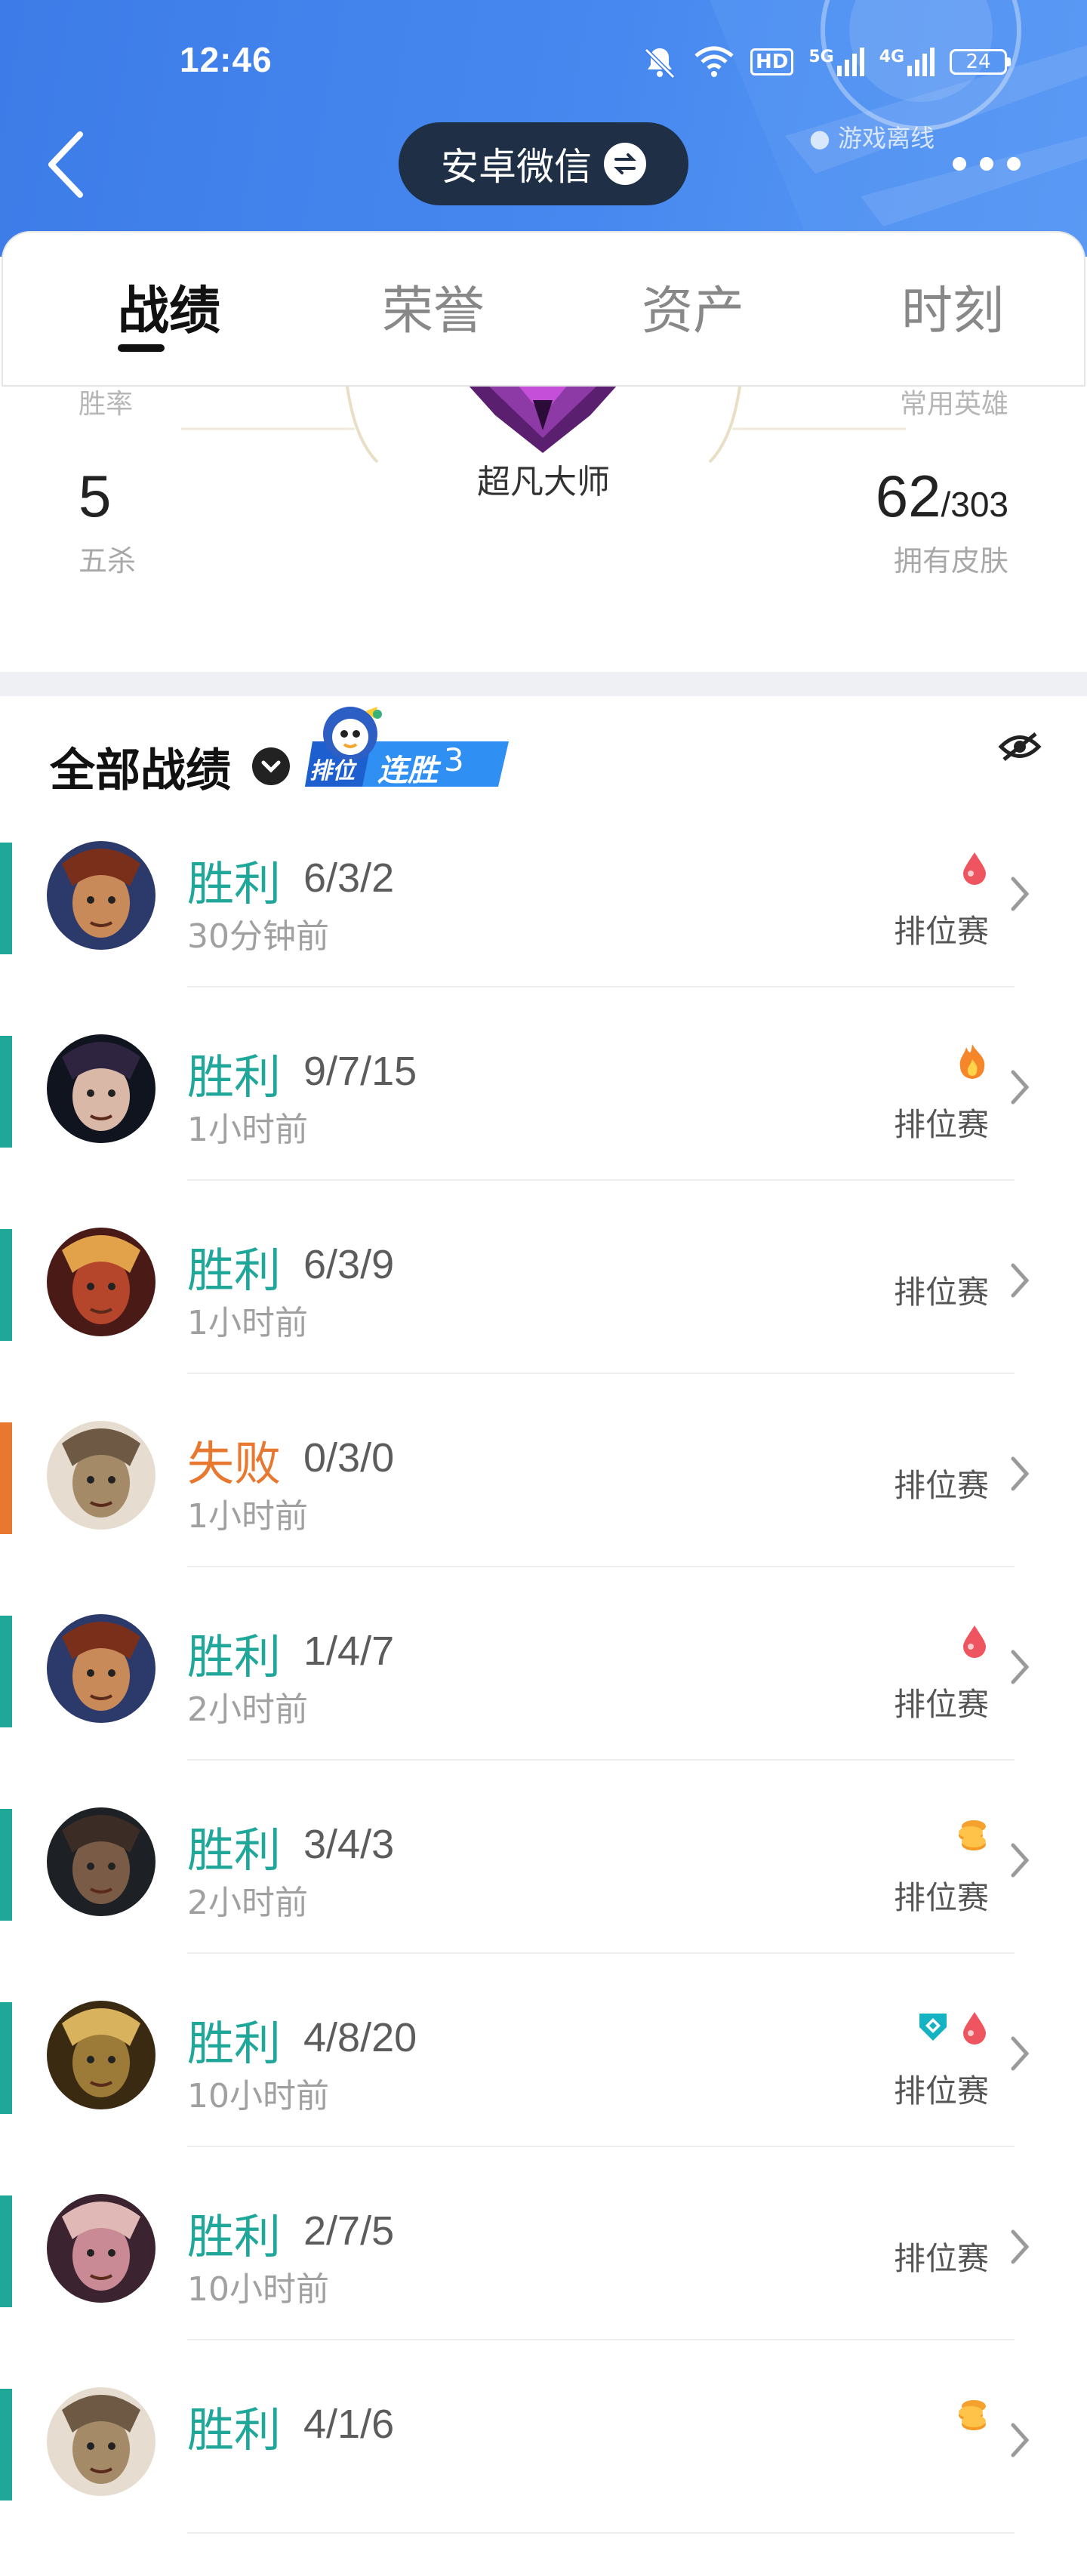 This screenshot has width=1087, height=2576. Describe the element at coordinates (349, 2231) in the screenshot. I see `match-kda: 2/7/5` at that location.